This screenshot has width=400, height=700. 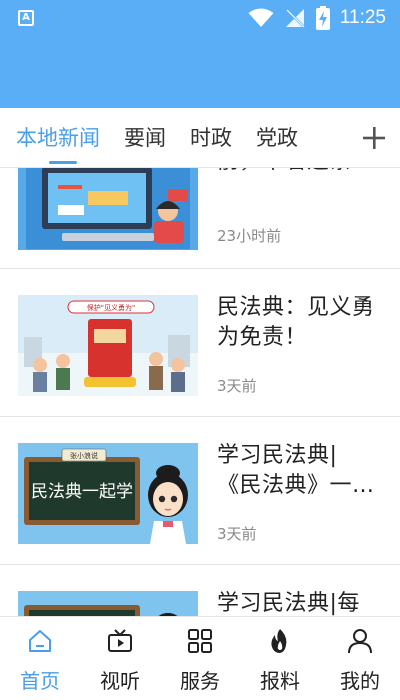 What do you see at coordinates (145, 137) in the screenshot?
I see `tab-headlines: 要闻` at bounding box center [145, 137].